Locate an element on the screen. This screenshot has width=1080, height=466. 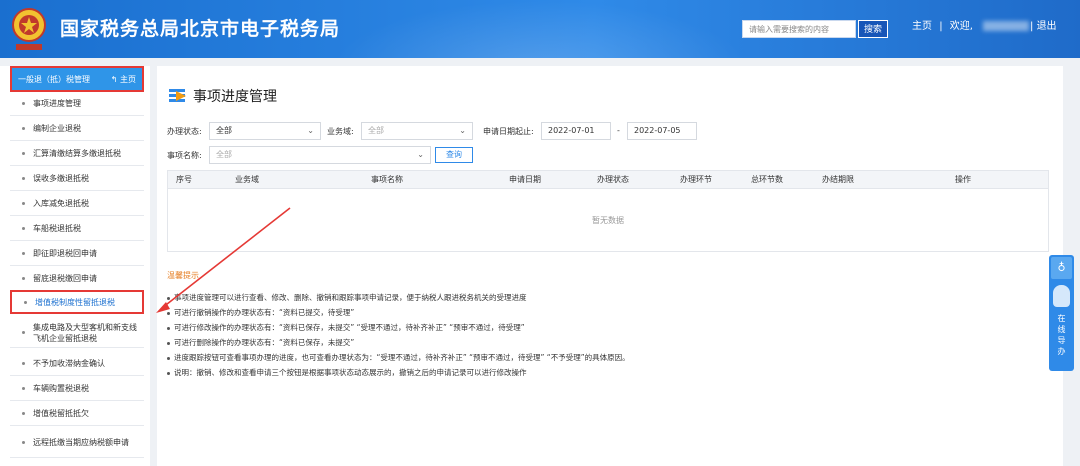
sidebar-item-label: 留底退税缴回申请 is located at coordinates (65, 278).